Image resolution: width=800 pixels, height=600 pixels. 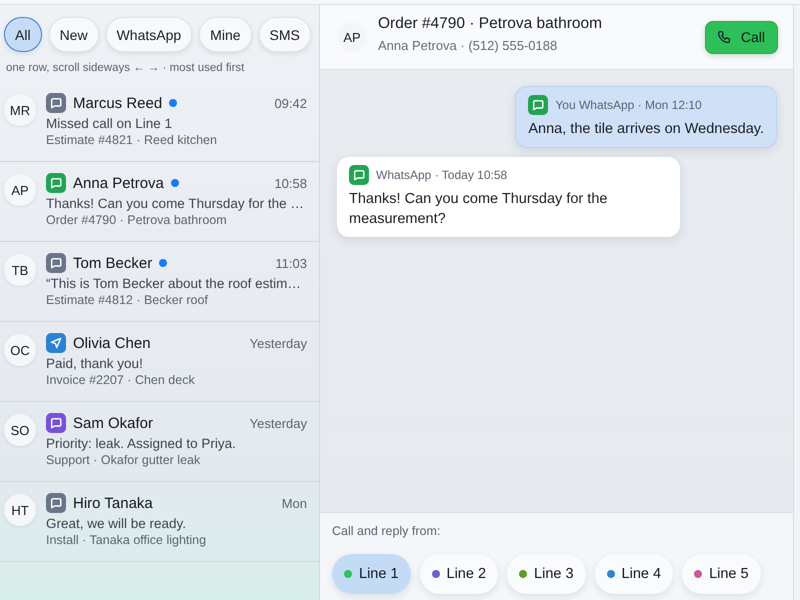 I want to click on filter-chip: New, so click(x=73, y=34).